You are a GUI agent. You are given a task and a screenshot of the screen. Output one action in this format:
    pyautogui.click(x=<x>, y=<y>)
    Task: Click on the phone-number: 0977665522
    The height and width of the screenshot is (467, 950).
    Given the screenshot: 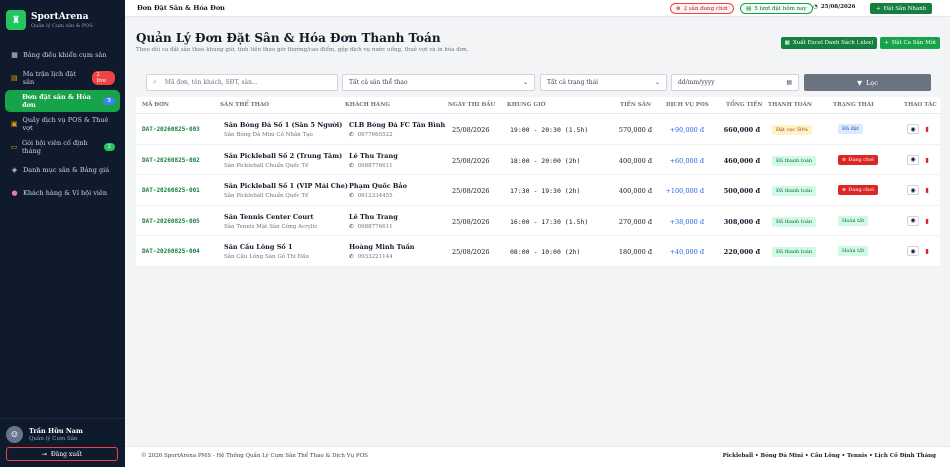 What is the action you would take?
    pyautogui.click(x=375, y=135)
    